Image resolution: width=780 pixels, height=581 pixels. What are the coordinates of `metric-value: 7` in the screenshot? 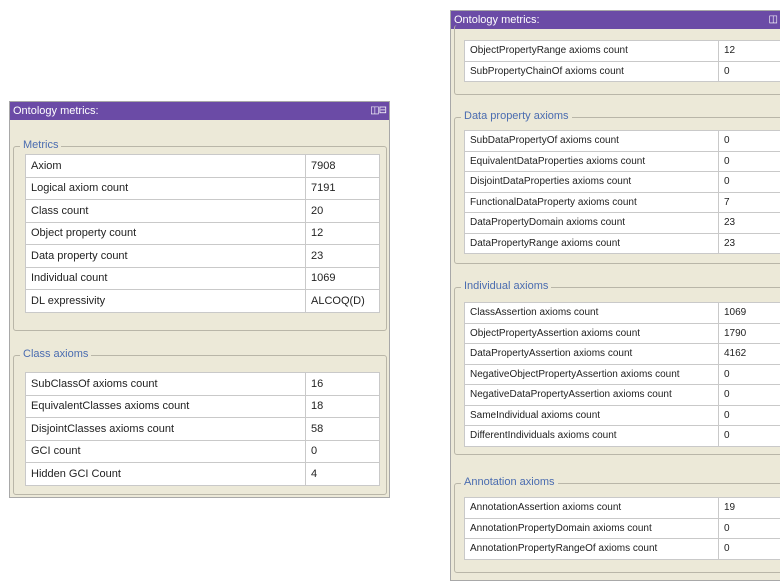 It's located at (749, 202).